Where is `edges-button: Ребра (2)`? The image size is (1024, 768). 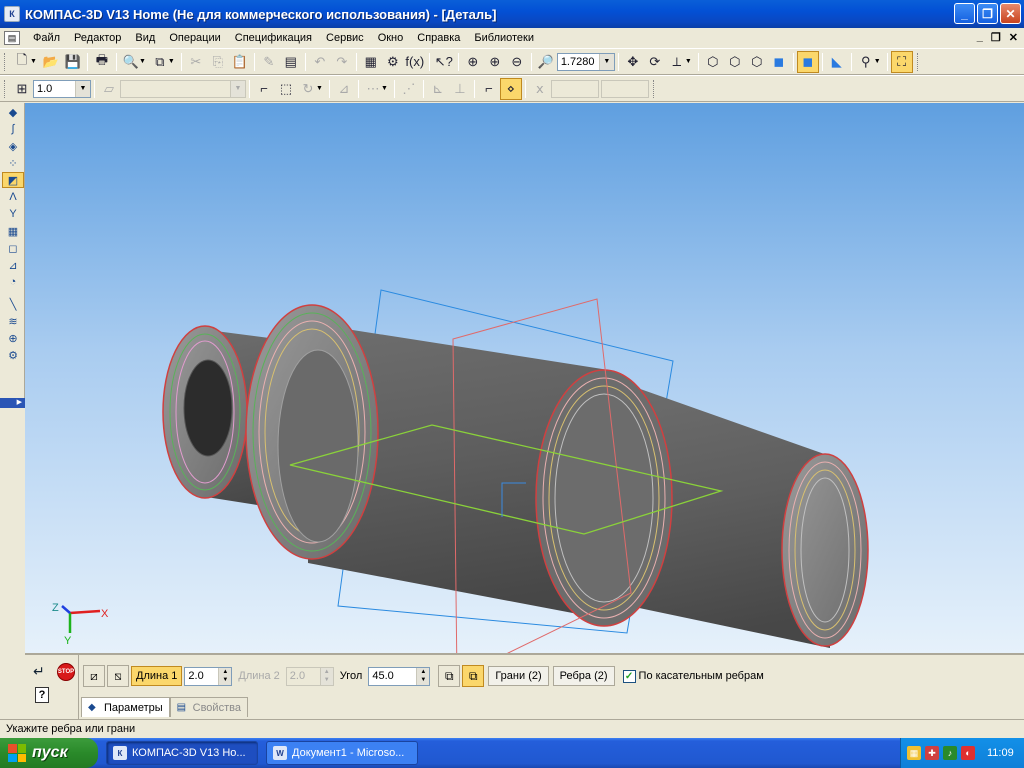 edges-button: Ребра (2) is located at coordinates (583, 676).